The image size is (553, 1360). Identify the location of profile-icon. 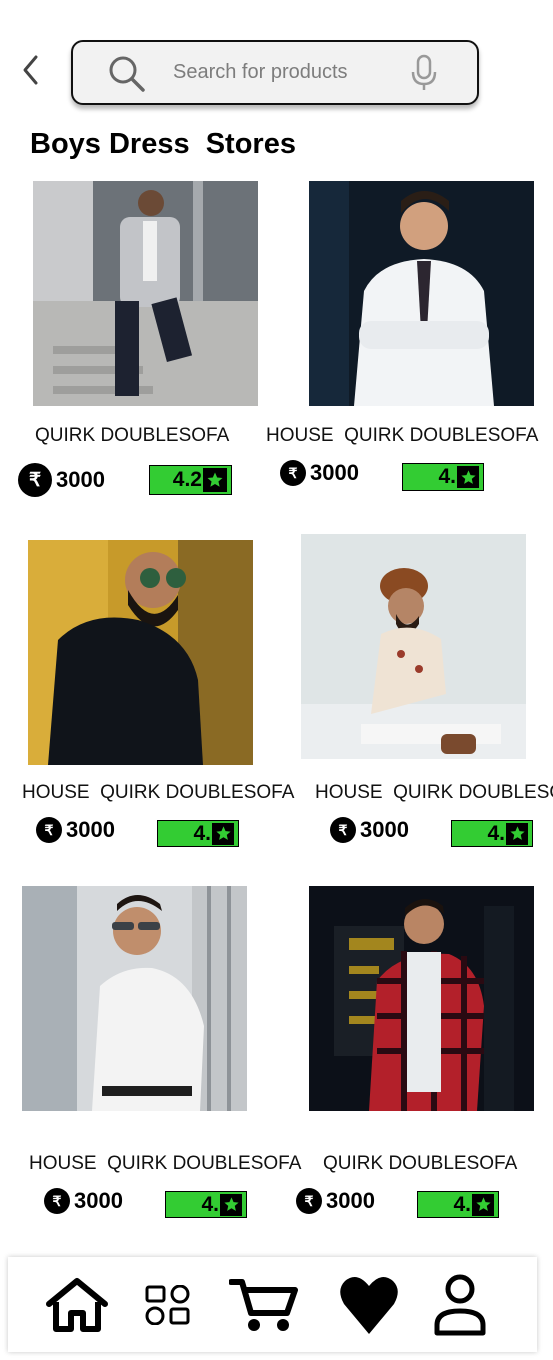
(460, 1304).